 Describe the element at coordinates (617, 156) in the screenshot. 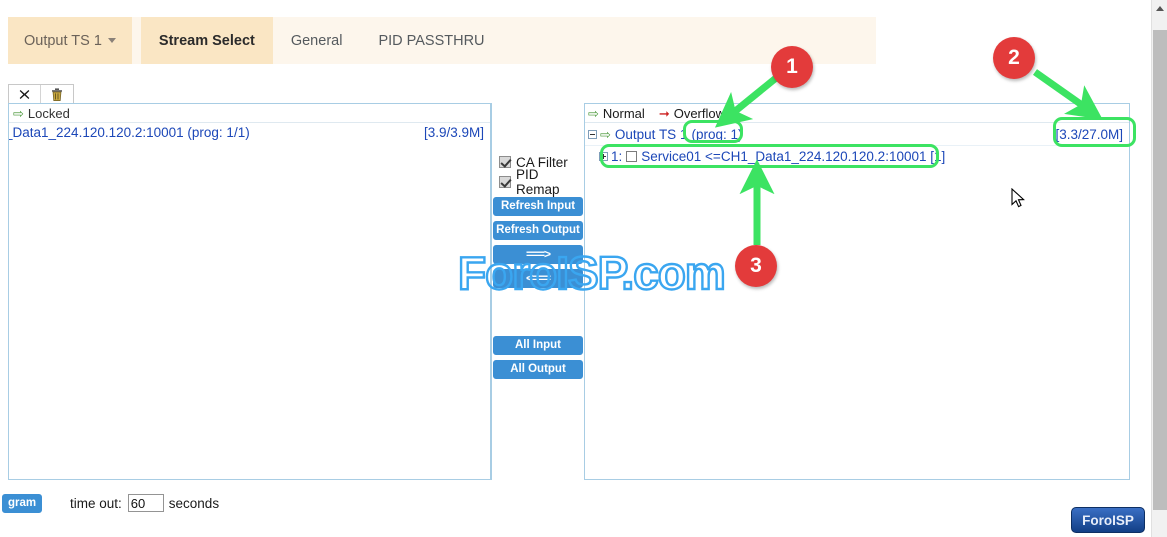

I see `service-index-label: 1:` at that location.